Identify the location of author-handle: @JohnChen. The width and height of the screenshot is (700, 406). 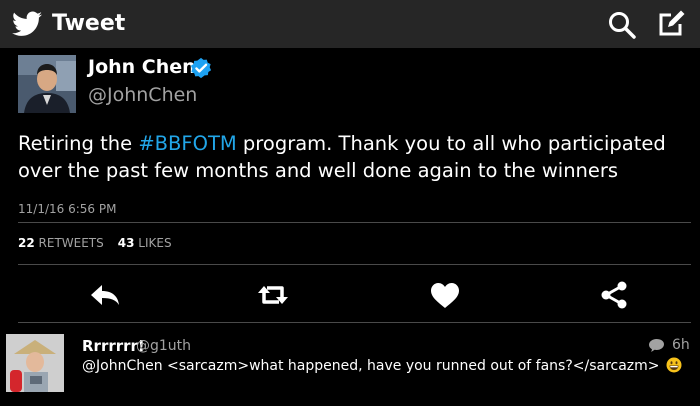
(142, 95).